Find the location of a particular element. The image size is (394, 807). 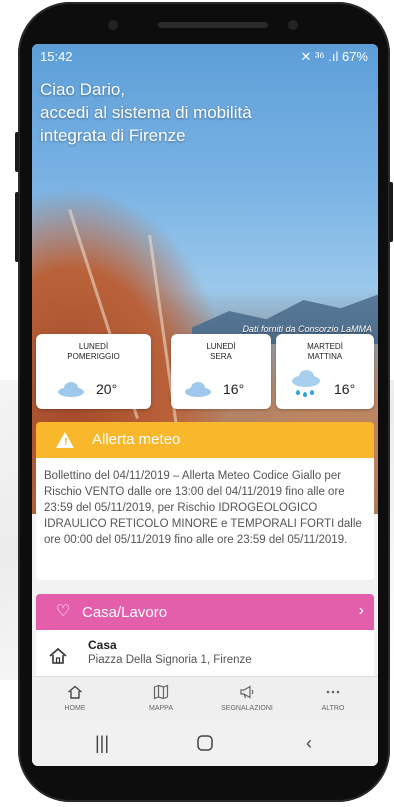

warning-icon: ! is located at coordinates (65, 440).